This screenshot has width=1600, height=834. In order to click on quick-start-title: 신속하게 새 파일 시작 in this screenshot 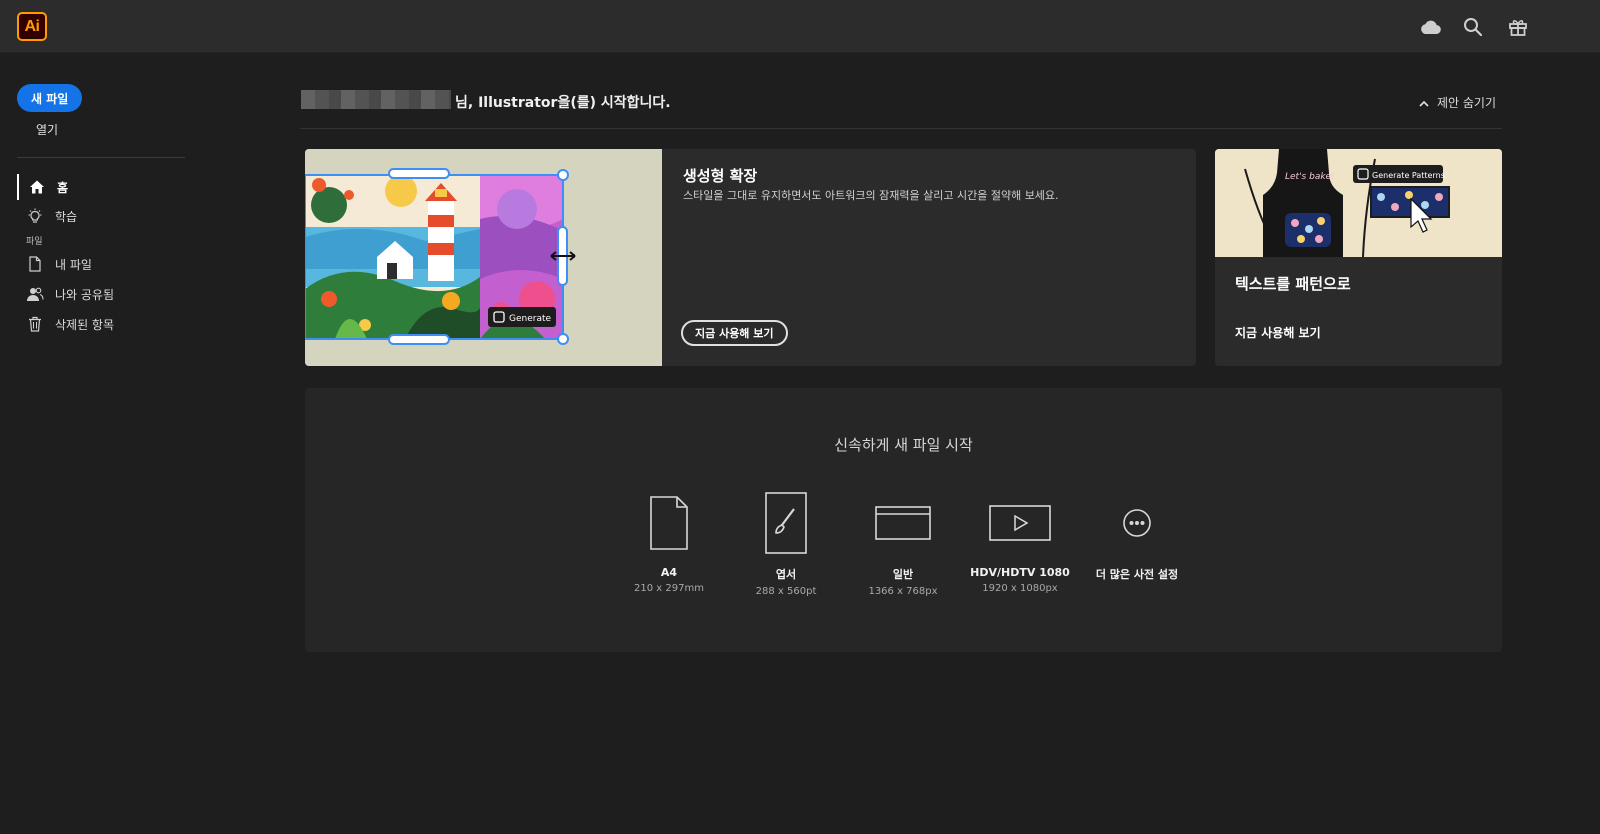, I will do `click(903, 445)`.